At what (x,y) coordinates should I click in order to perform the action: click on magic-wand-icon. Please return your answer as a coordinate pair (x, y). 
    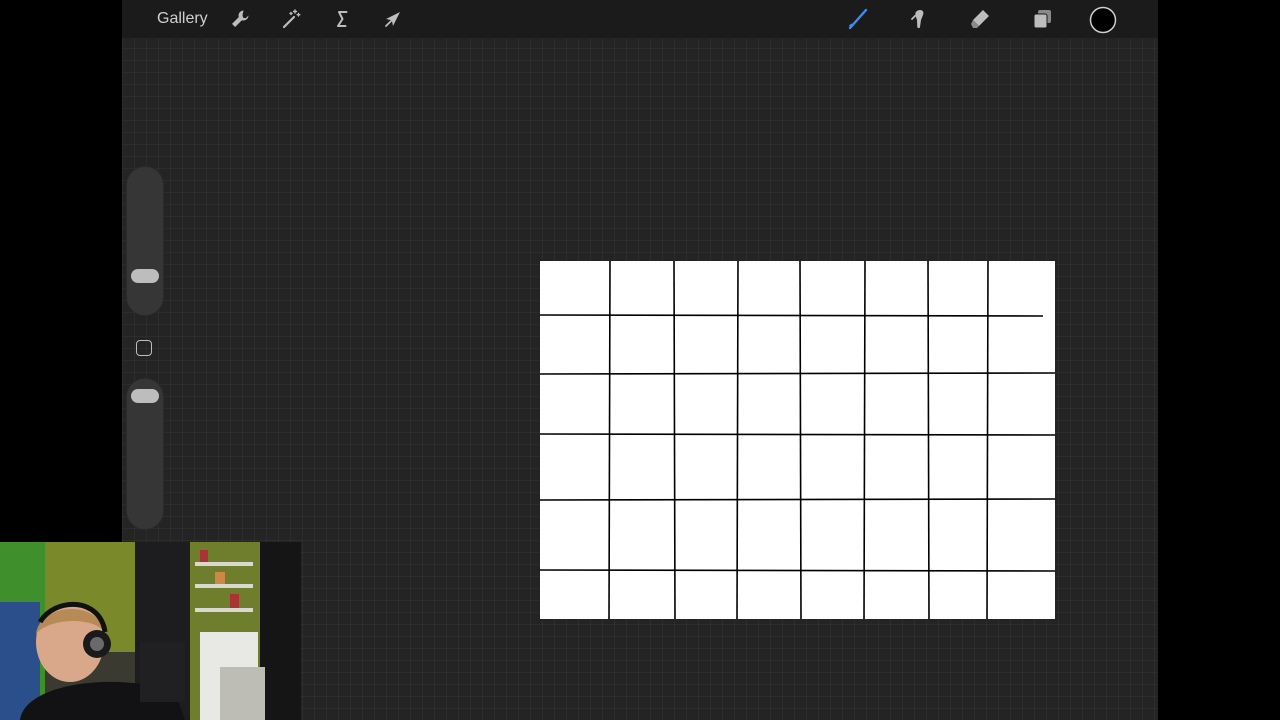
    Looking at the image, I should click on (291, 19).